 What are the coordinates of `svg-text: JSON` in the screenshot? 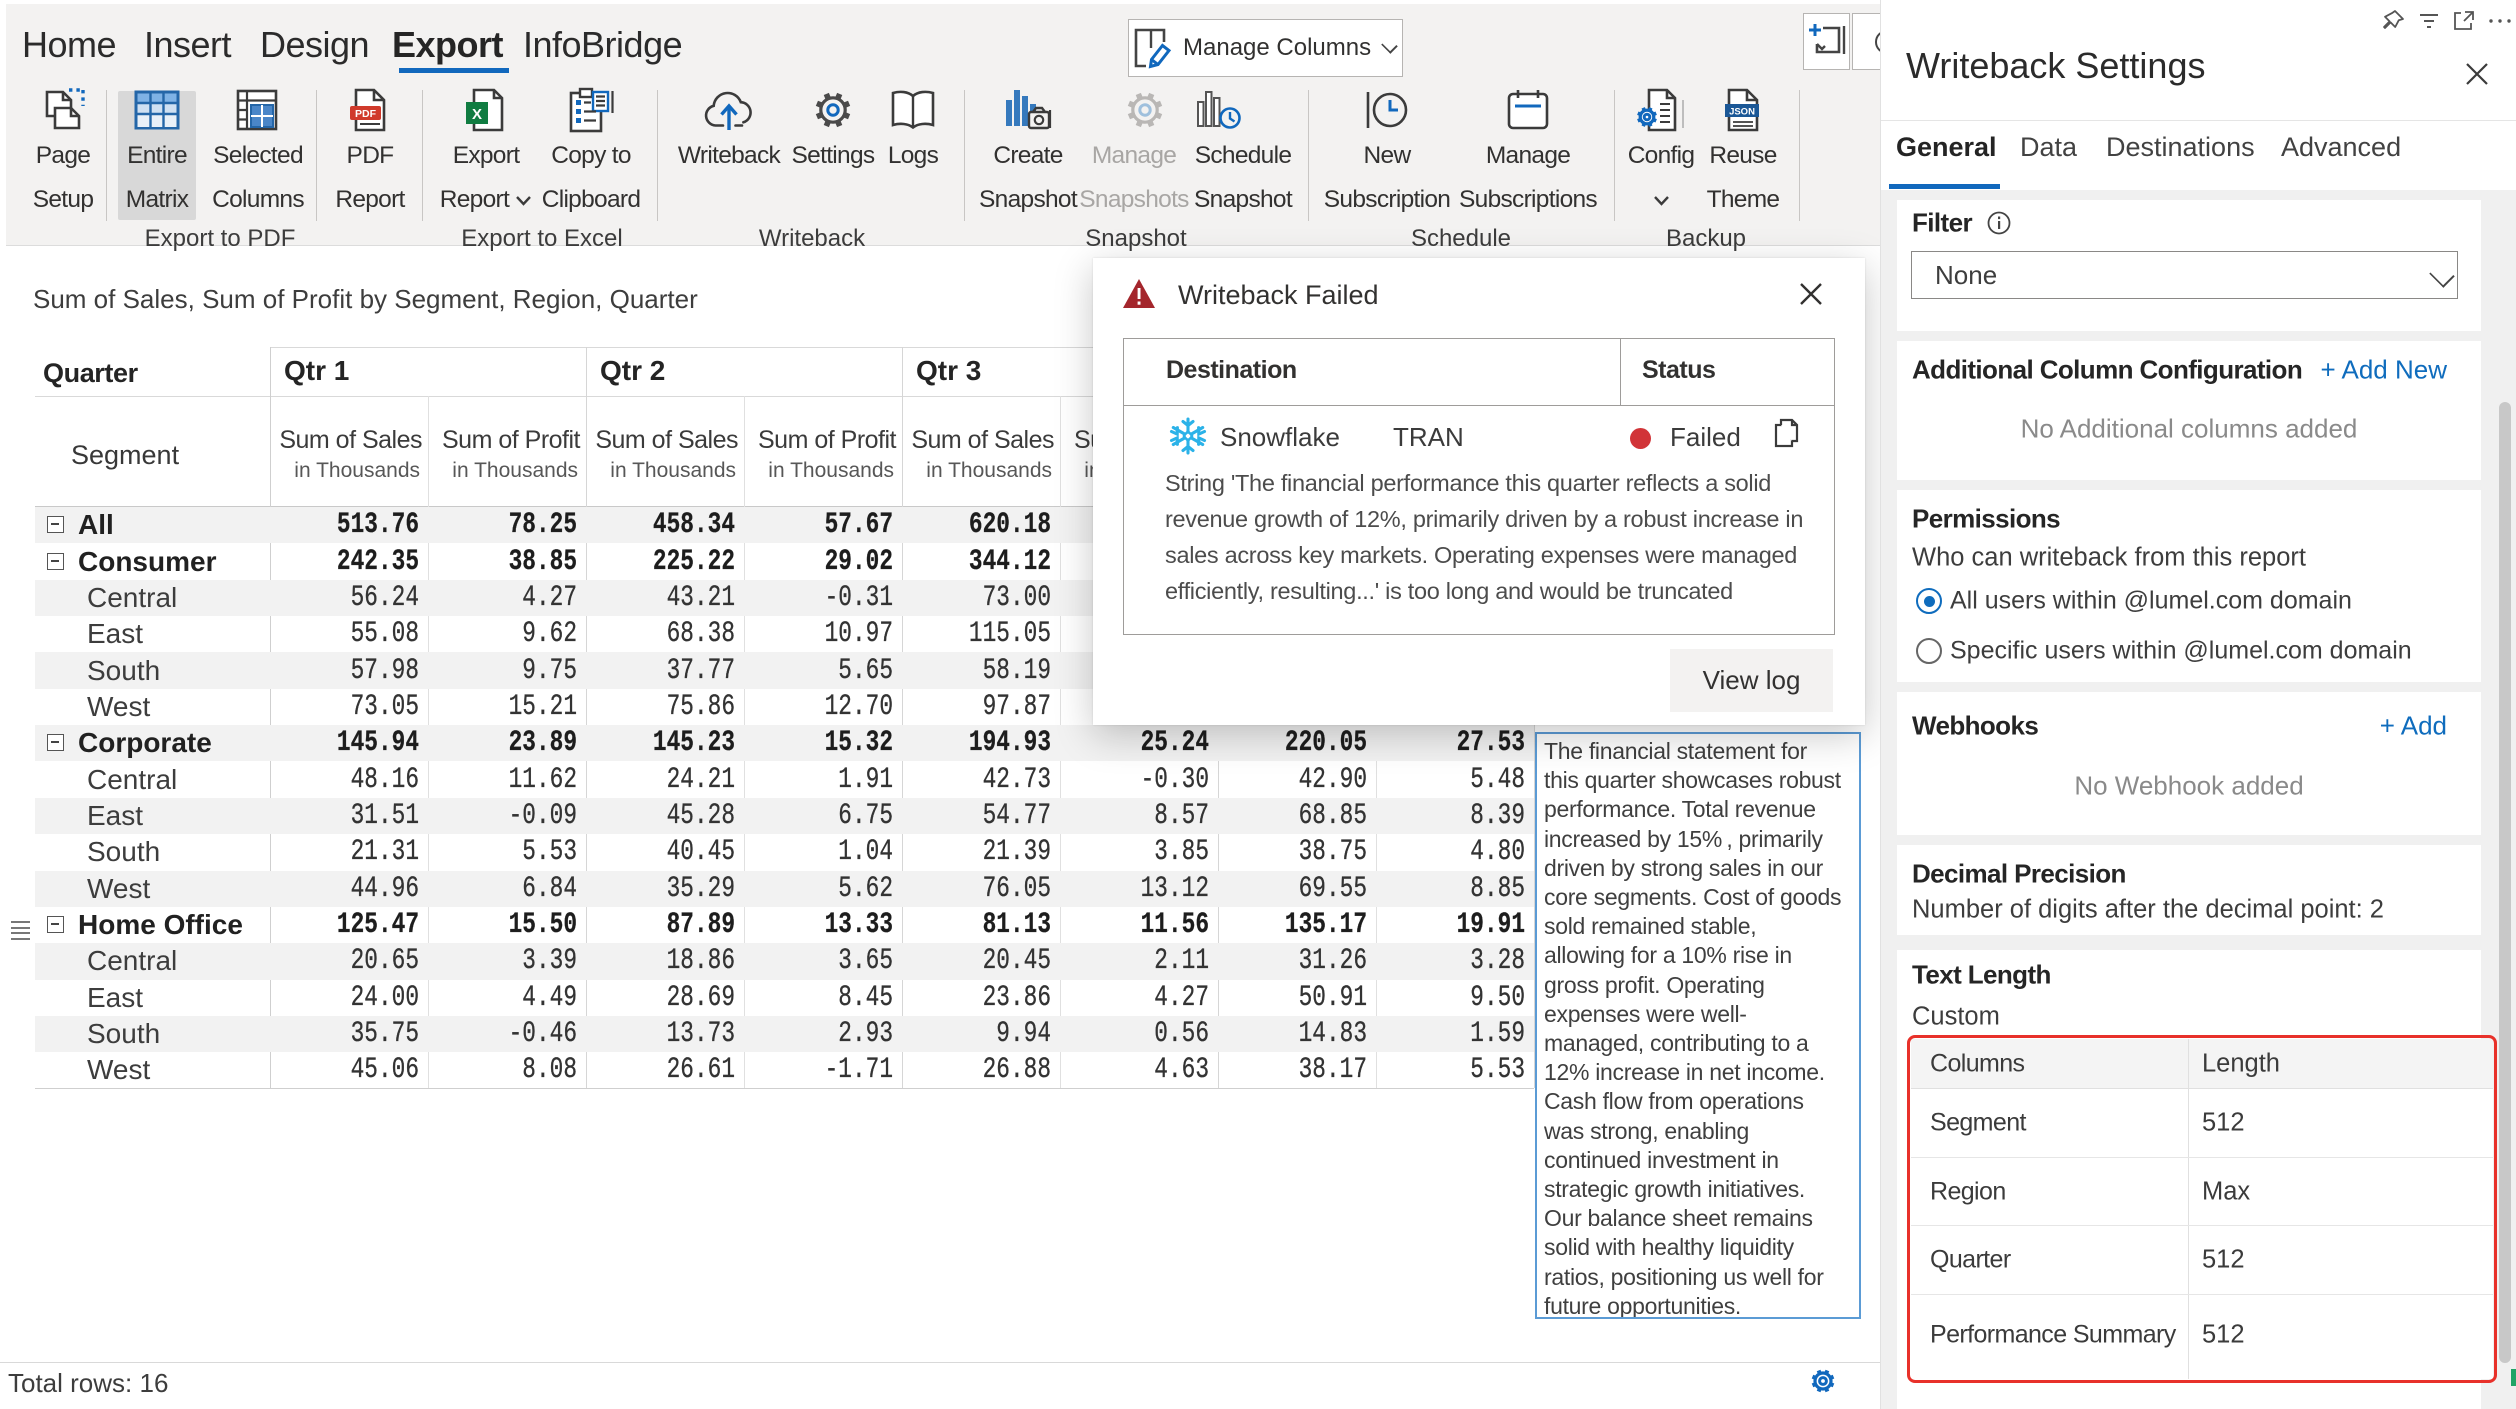 It's located at (1742, 112).